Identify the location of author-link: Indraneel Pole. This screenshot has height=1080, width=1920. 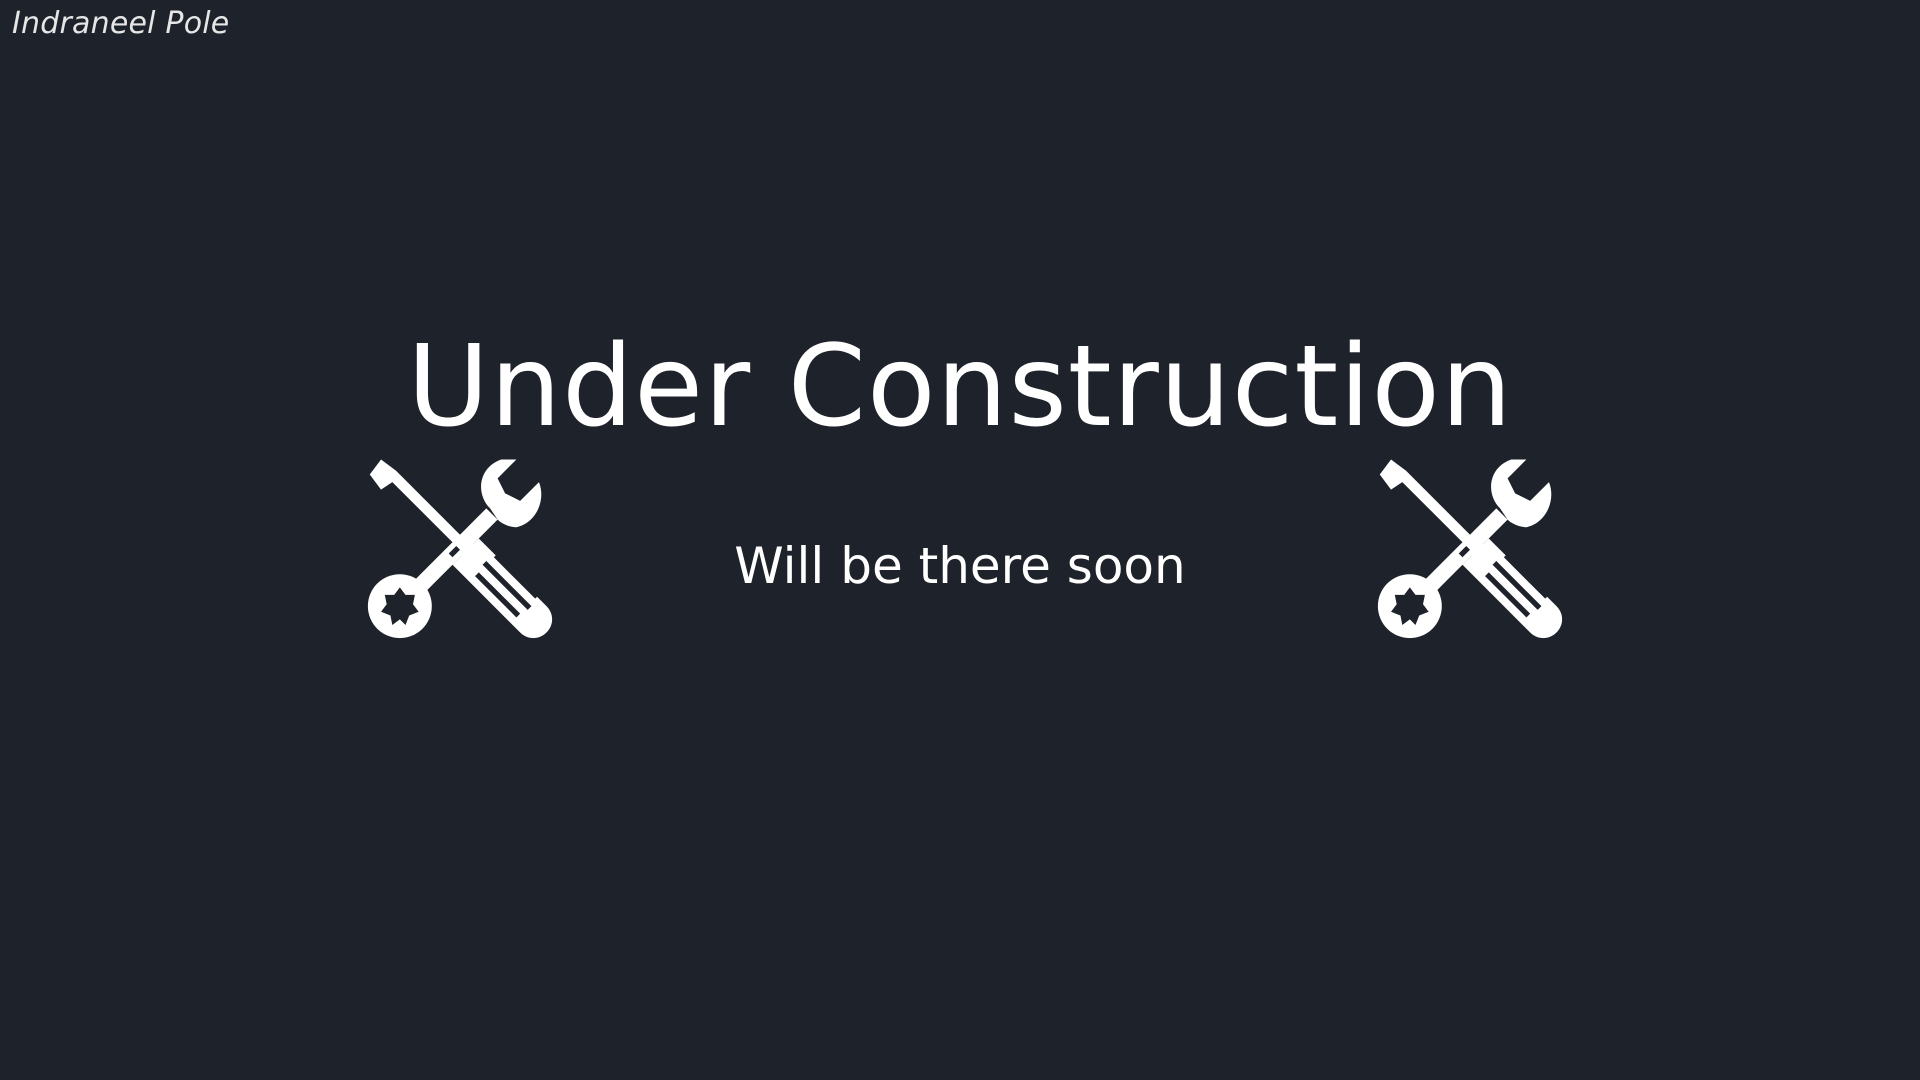
(120, 23).